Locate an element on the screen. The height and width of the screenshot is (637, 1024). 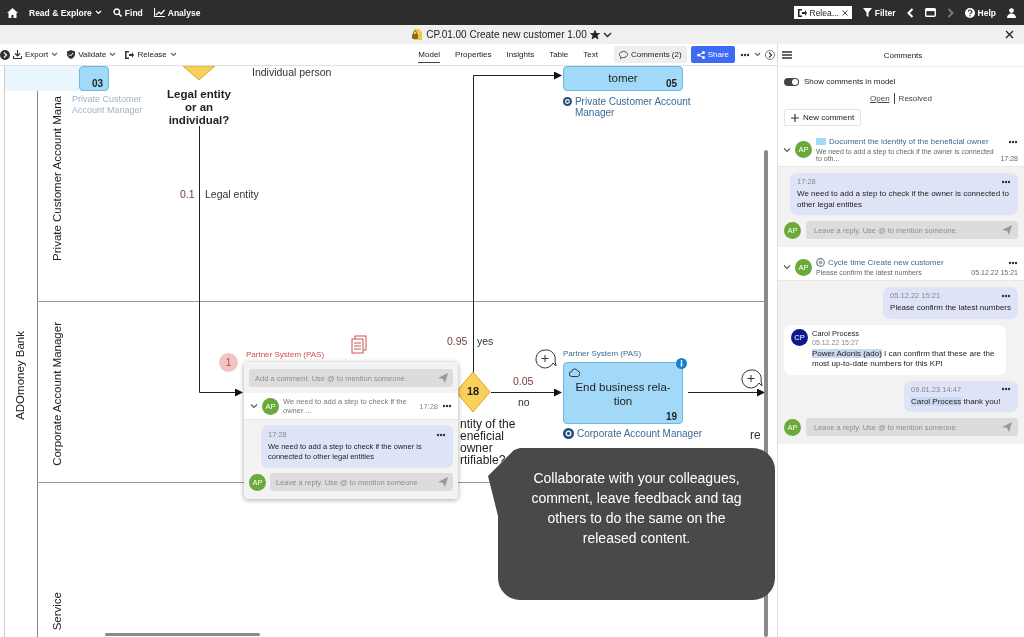
speech-bubble-icon is located at coordinates (623, 54).